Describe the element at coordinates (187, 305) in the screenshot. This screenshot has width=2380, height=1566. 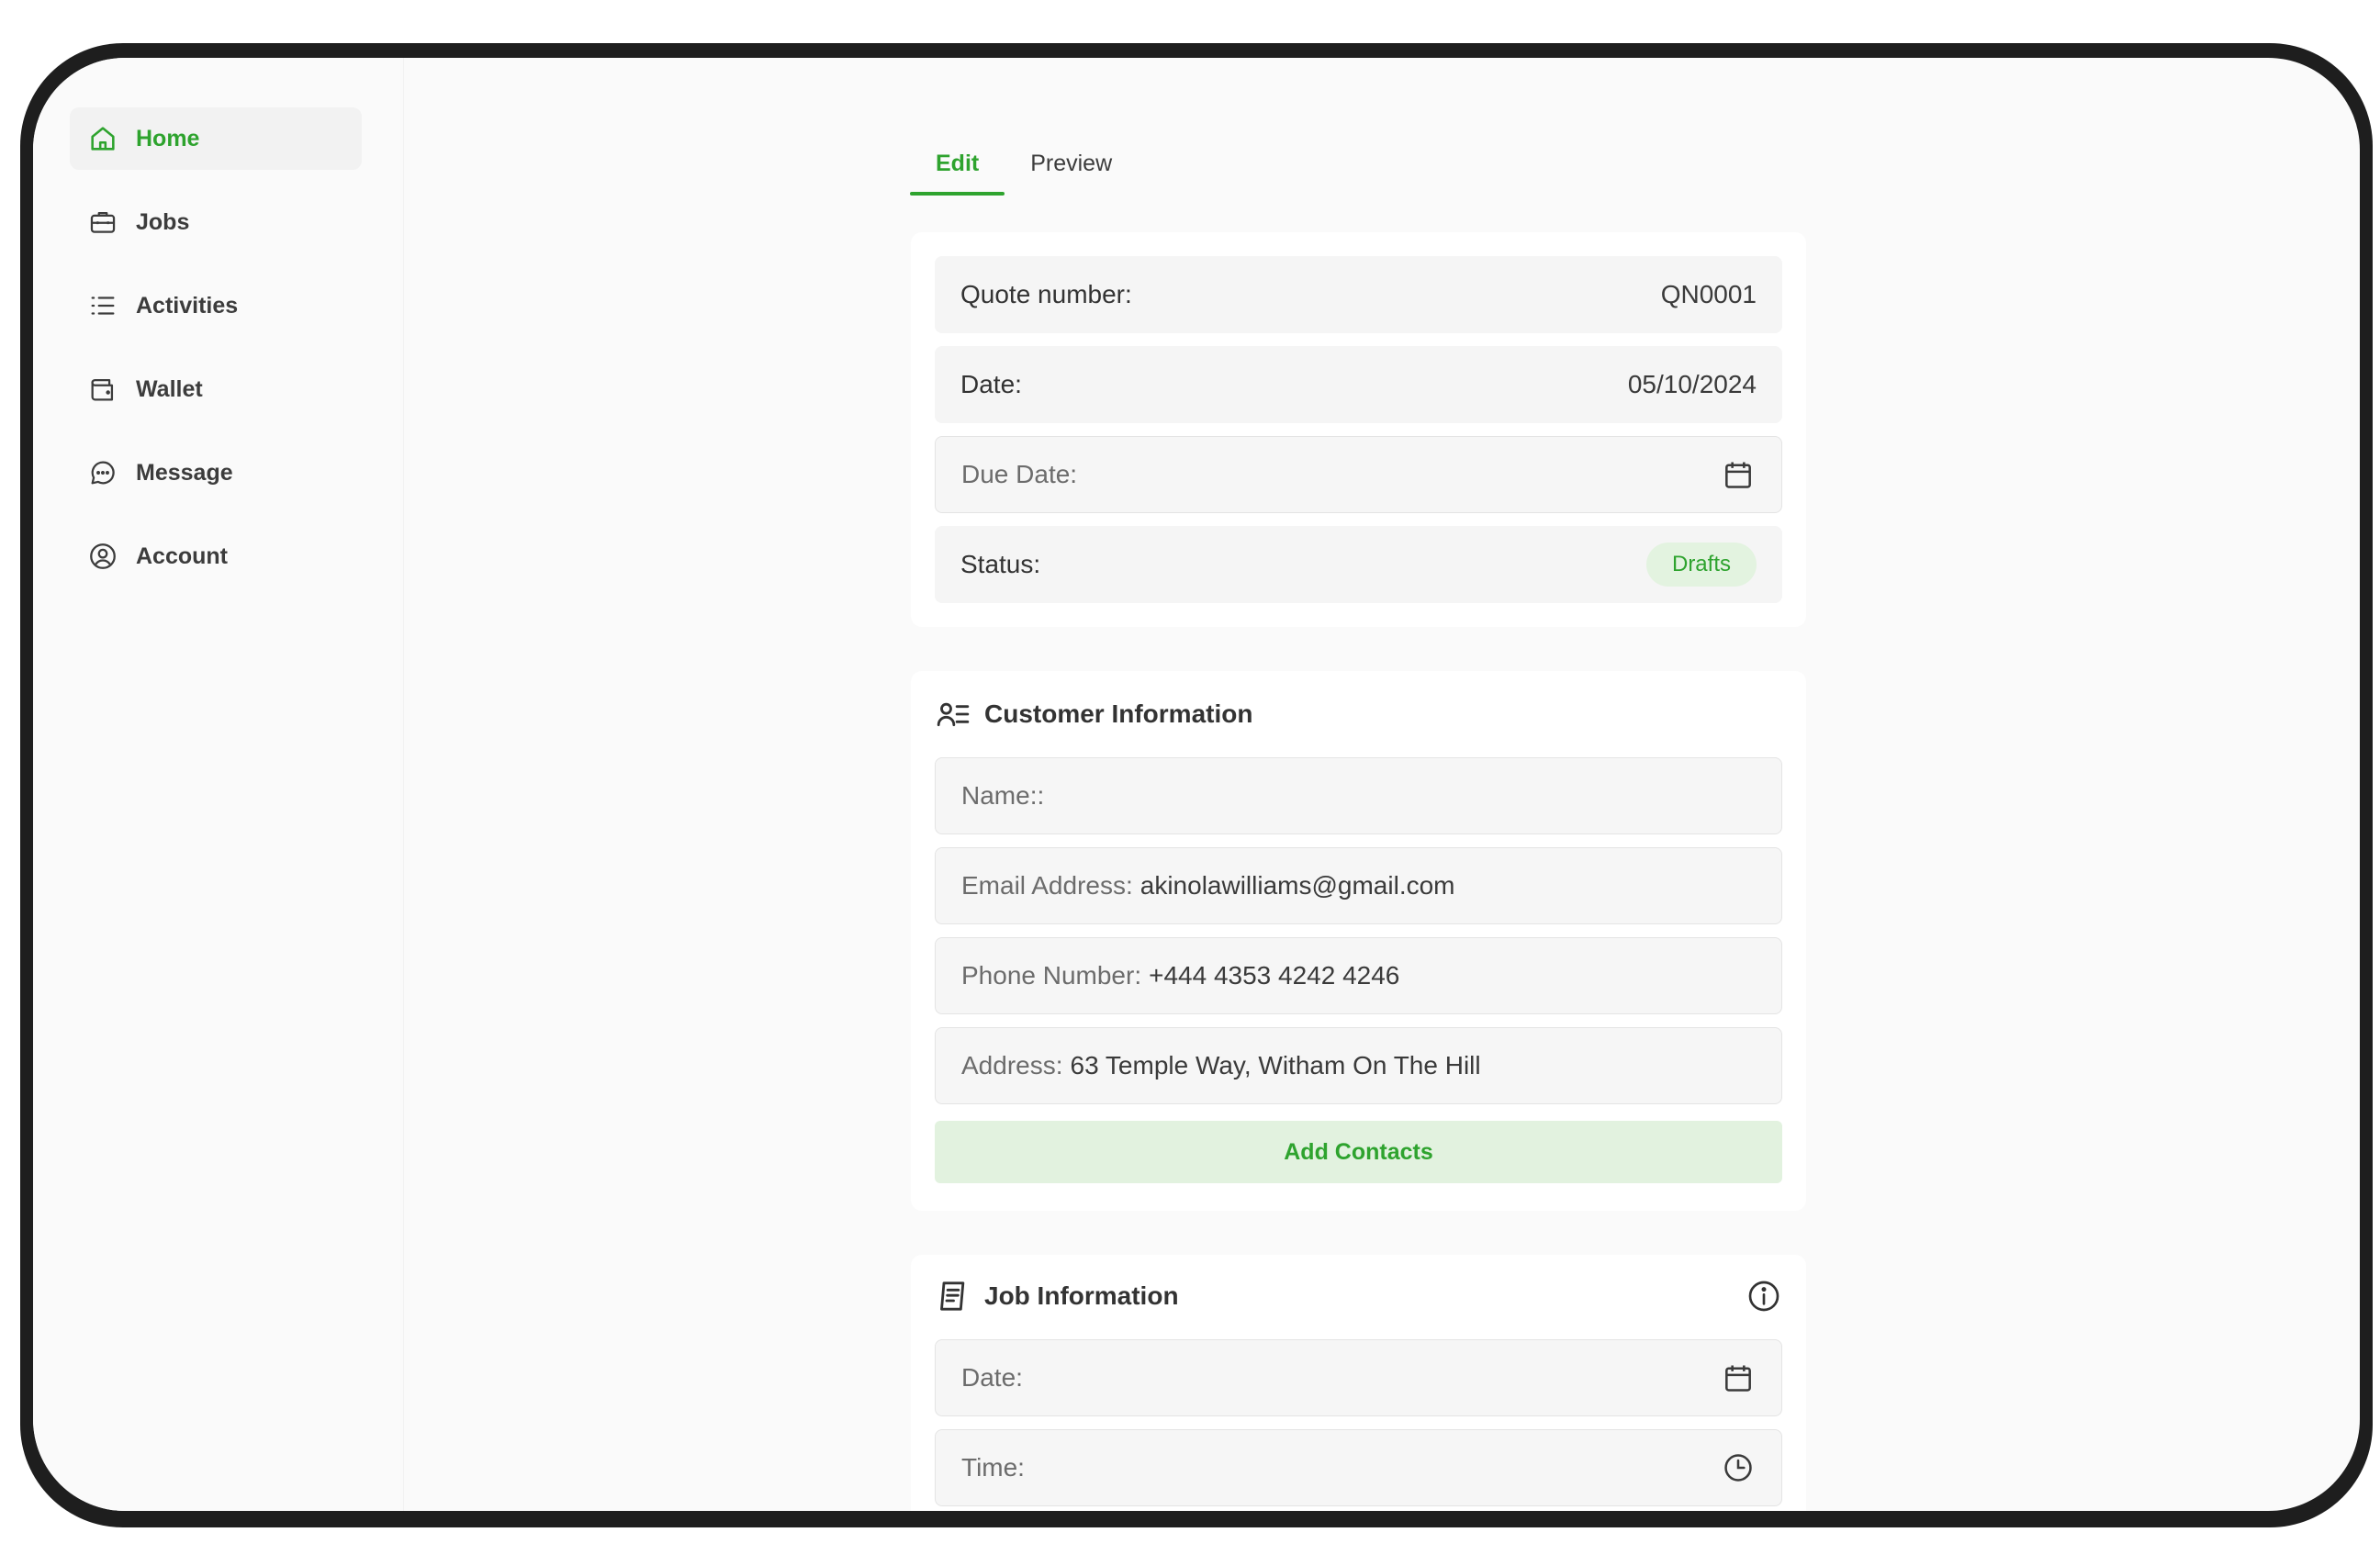
I see `sidebar-item-label: Activities` at that location.